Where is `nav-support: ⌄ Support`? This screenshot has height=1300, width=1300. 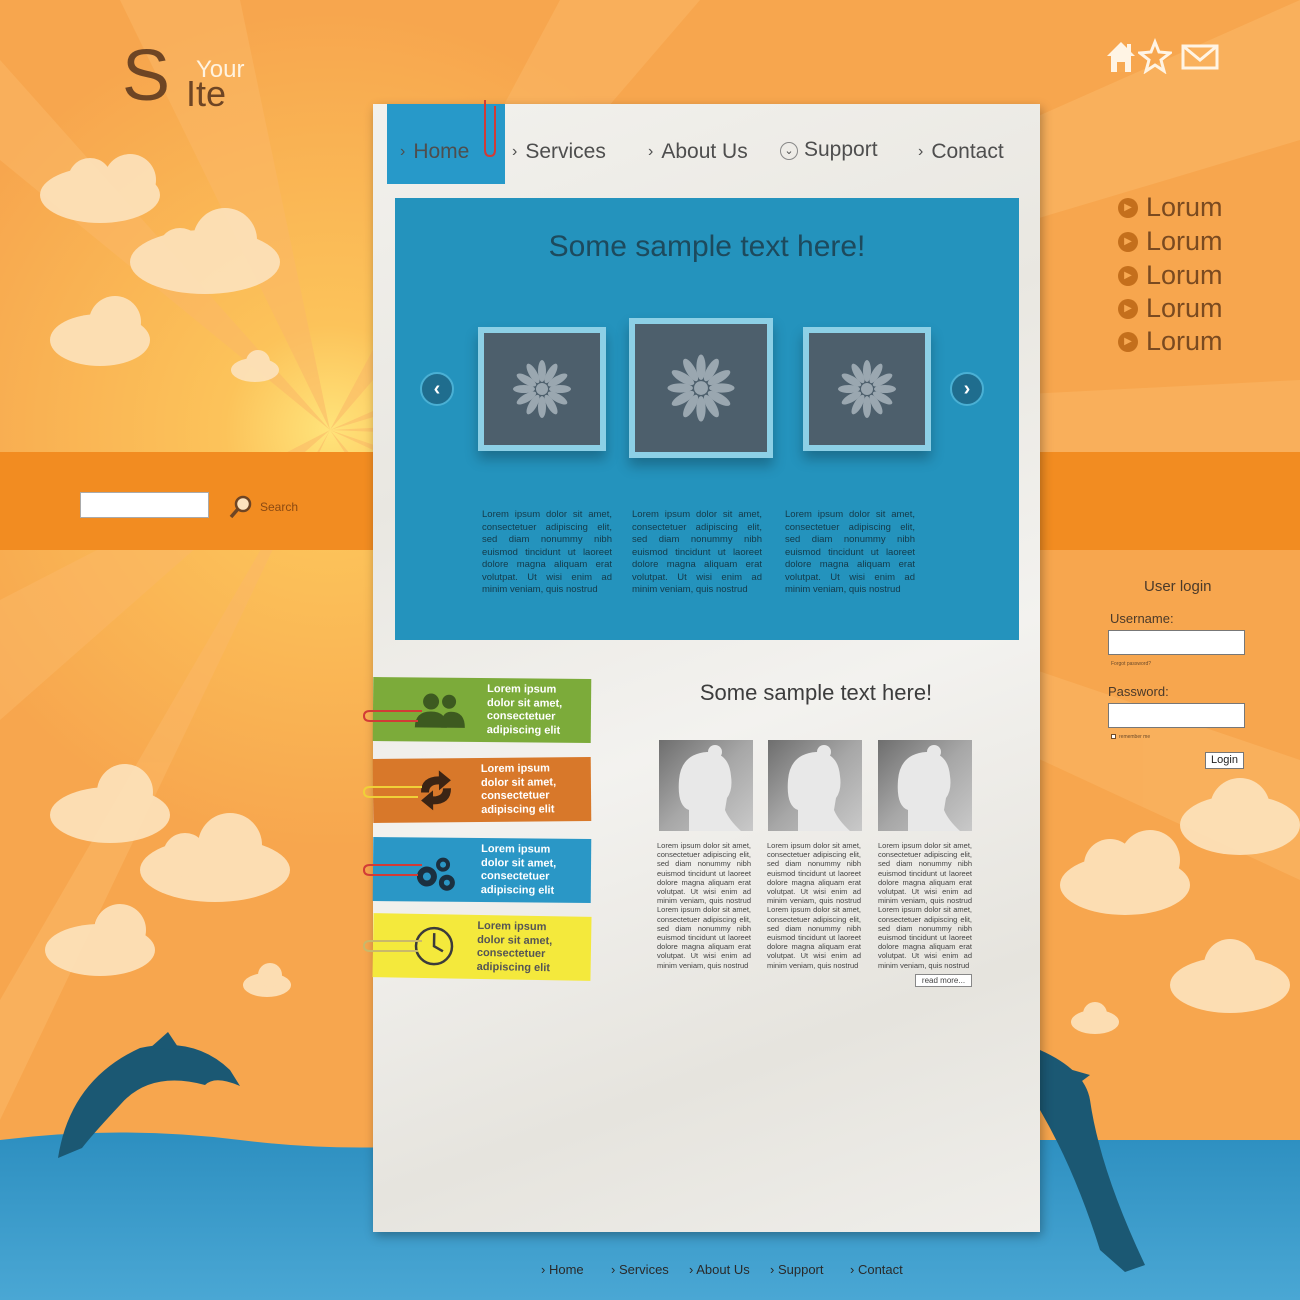 nav-support: ⌄ Support is located at coordinates (829, 150).